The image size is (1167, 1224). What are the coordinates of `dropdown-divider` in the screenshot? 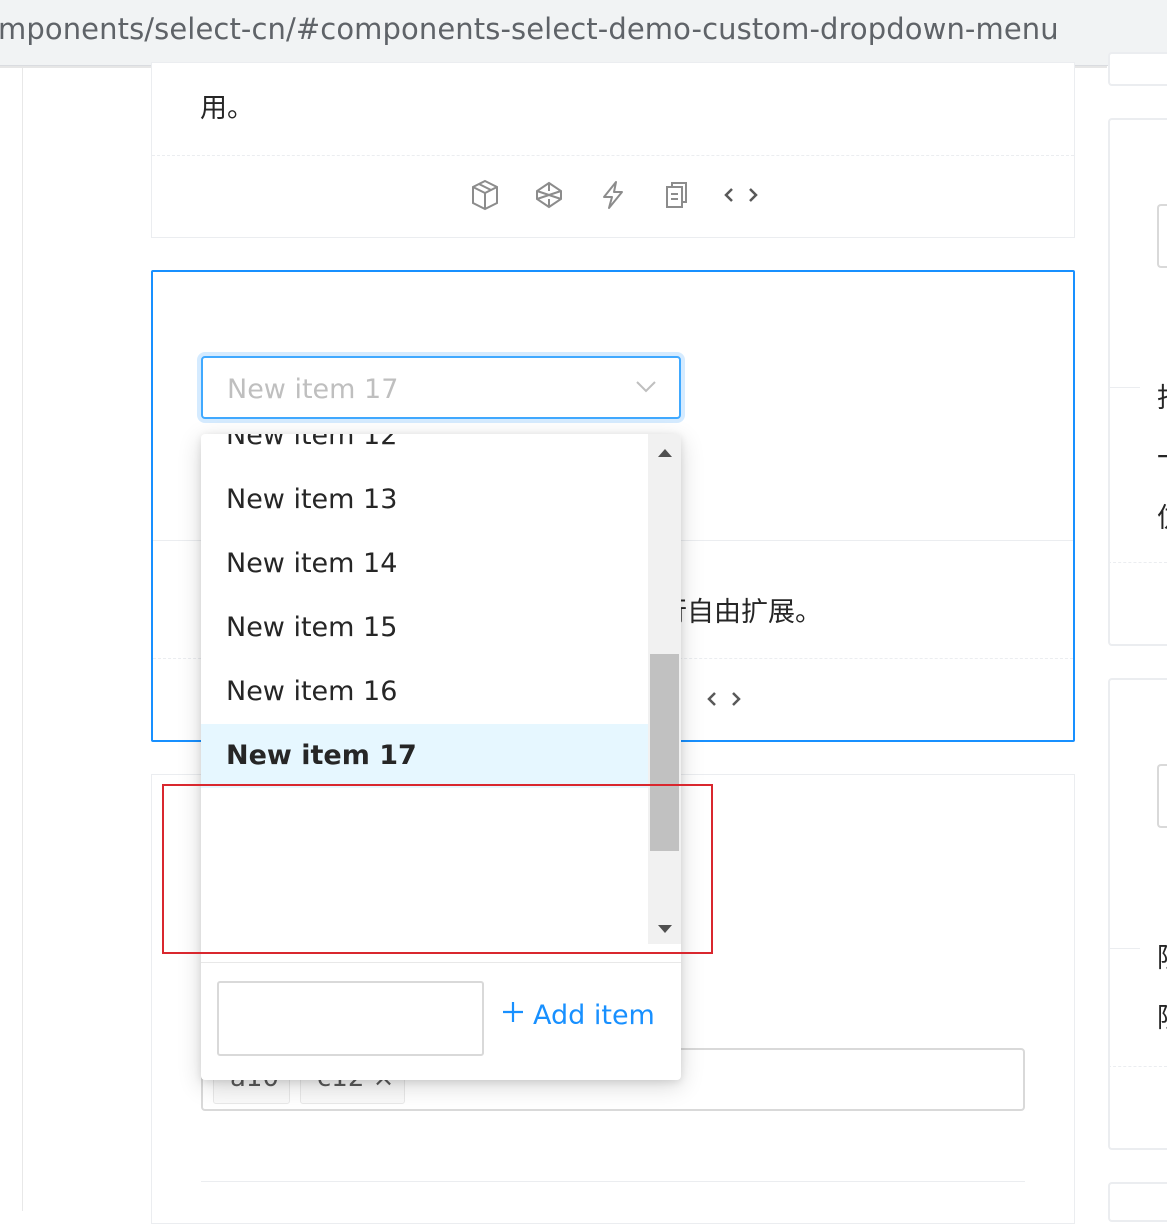 It's located at (441, 962).